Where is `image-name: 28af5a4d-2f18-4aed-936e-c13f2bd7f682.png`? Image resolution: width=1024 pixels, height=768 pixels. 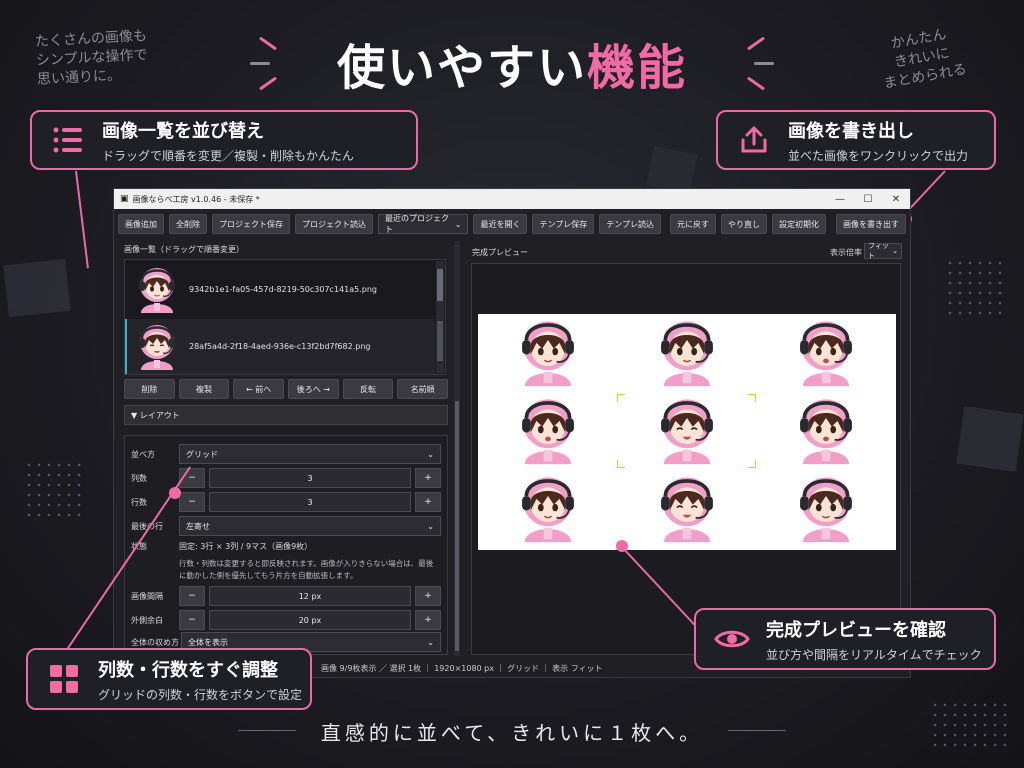
image-name: 28af5a4d-2f18-4aed-936e-c13f2bd7f682.png is located at coordinates (280, 346).